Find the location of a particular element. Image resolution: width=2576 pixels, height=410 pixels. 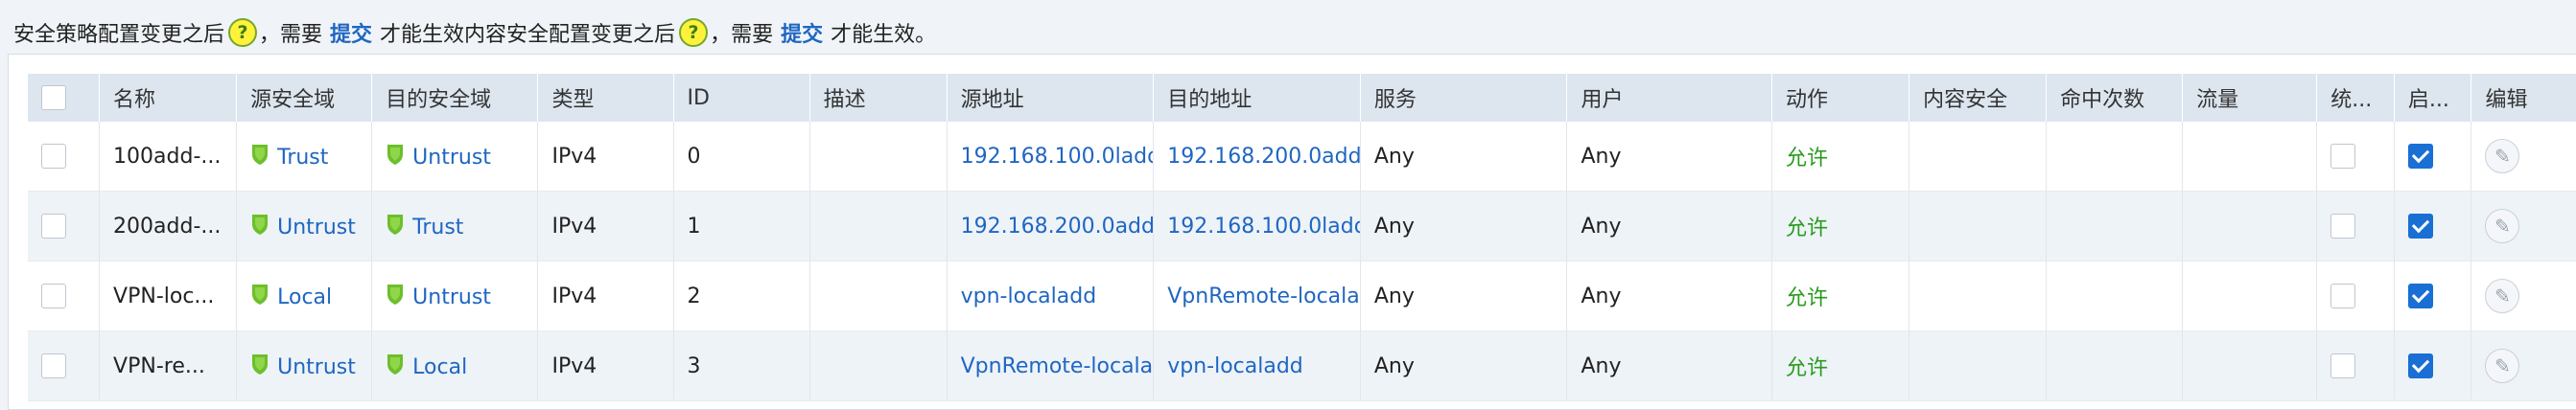

enable-cell is located at coordinates (2432, 296).